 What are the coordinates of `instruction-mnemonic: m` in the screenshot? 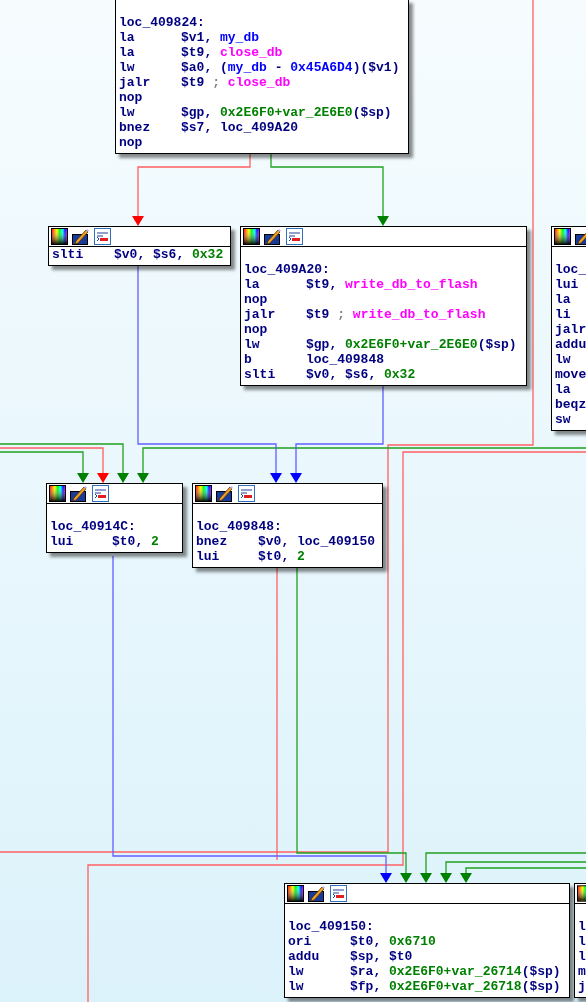 It's located at (582, 971).